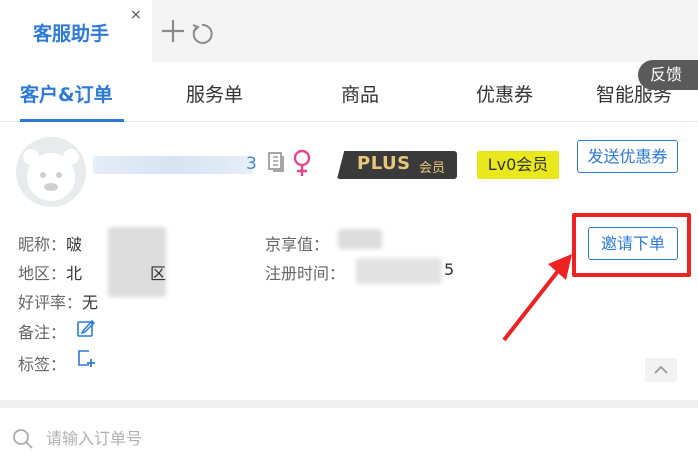 The image size is (698, 452). Describe the element at coordinates (86, 328) in the screenshot. I see `edit-icon` at that location.